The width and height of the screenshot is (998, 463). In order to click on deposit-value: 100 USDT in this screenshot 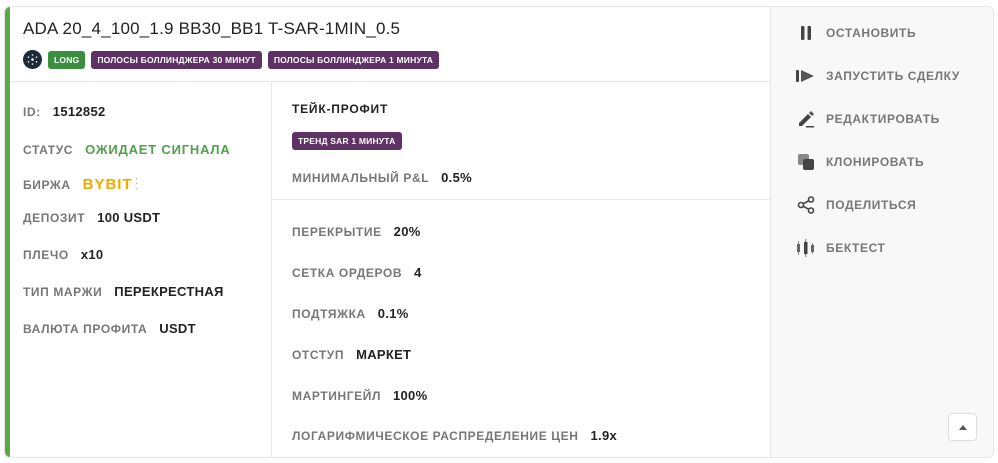, I will do `click(129, 217)`.